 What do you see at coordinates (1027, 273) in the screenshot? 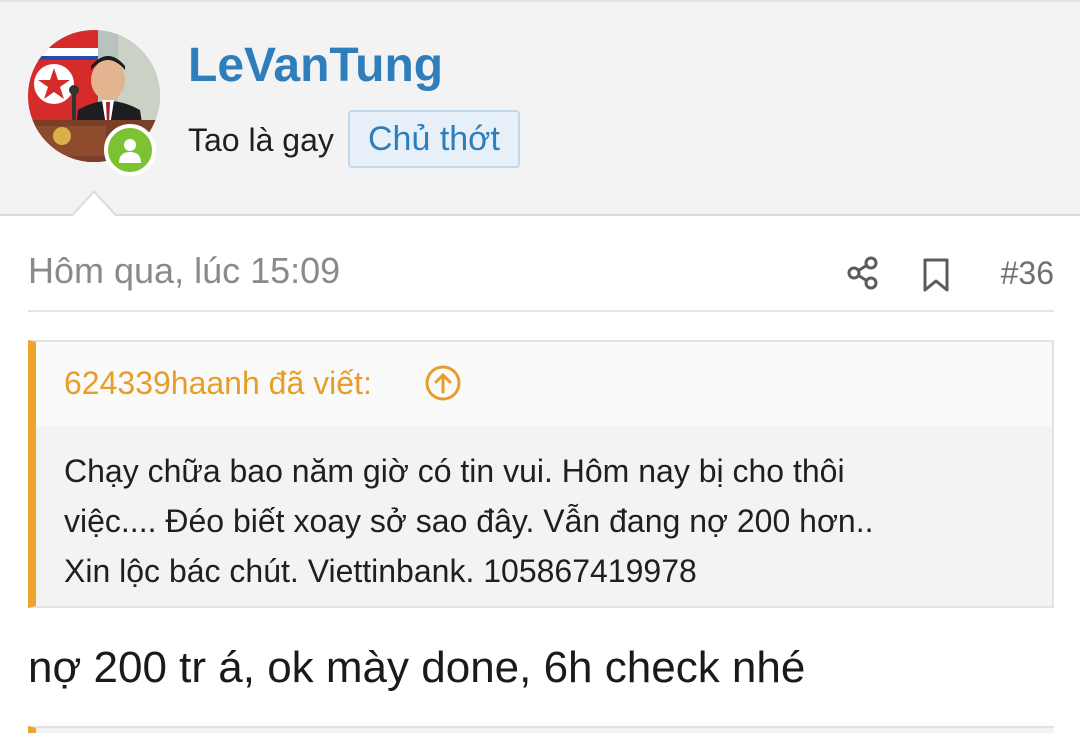
I see `post-number: #36` at bounding box center [1027, 273].